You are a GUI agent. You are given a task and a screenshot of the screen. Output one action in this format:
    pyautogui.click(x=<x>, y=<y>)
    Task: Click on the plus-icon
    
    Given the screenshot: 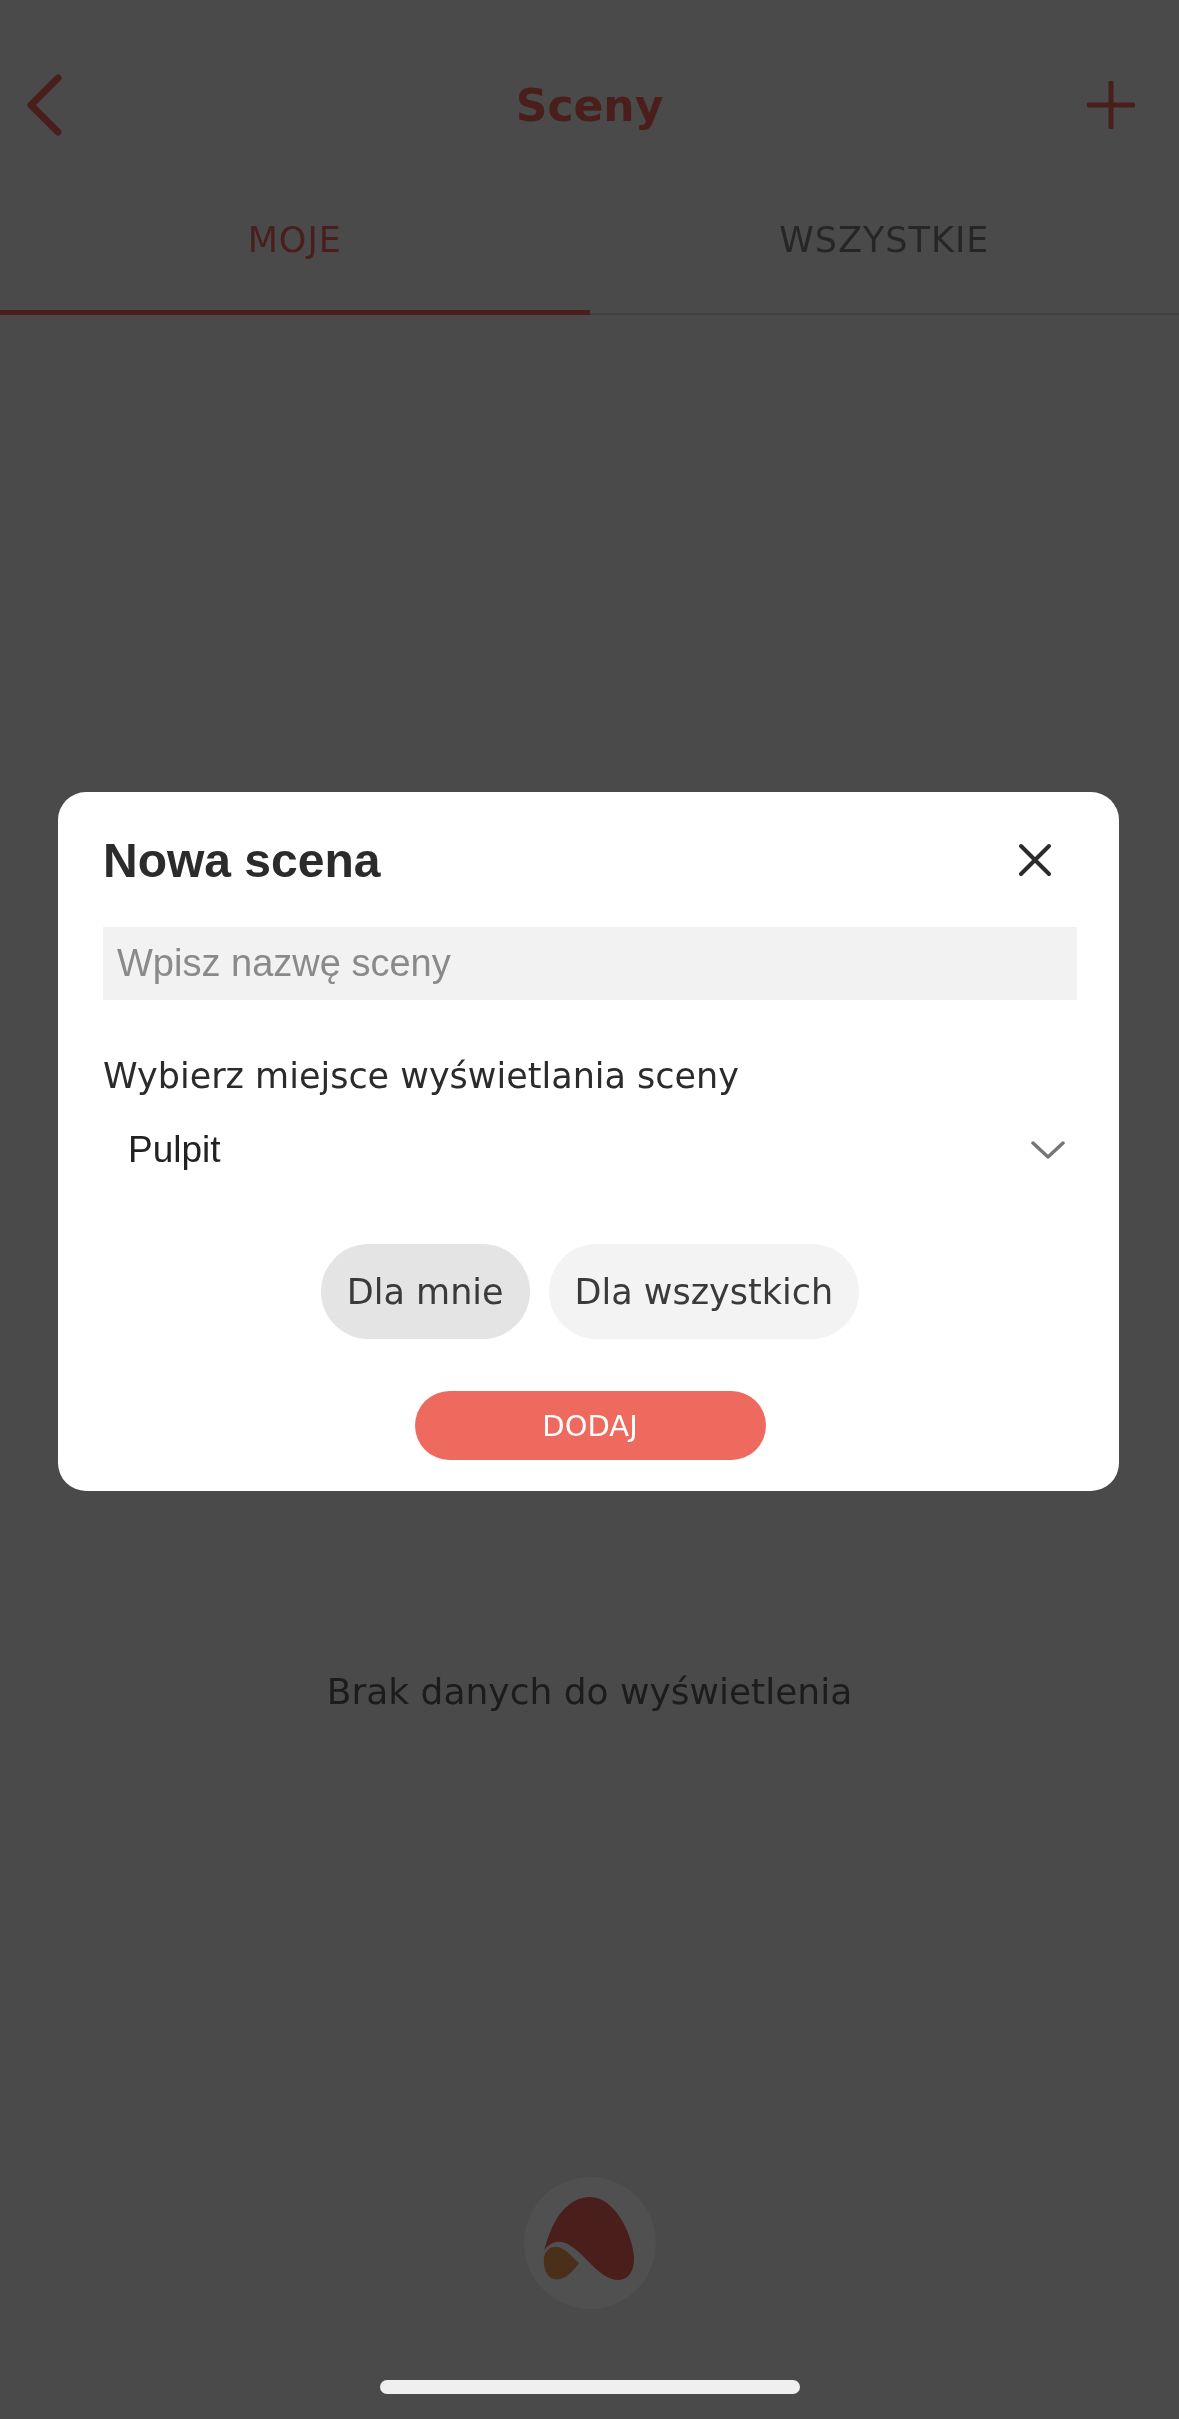 What is the action you would take?
    pyautogui.click(x=1111, y=105)
    